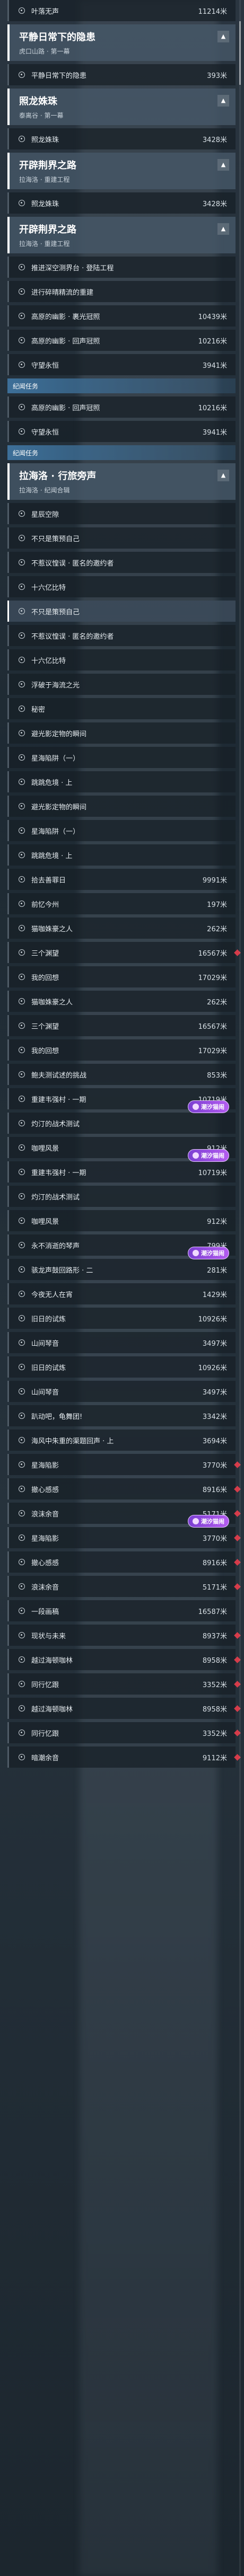 The height and width of the screenshot is (2576, 244). What do you see at coordinates (122, 1220) in the screenshot?
I see `quest-row: 咖哩风景 912米` at bounding box center [122, 1220].